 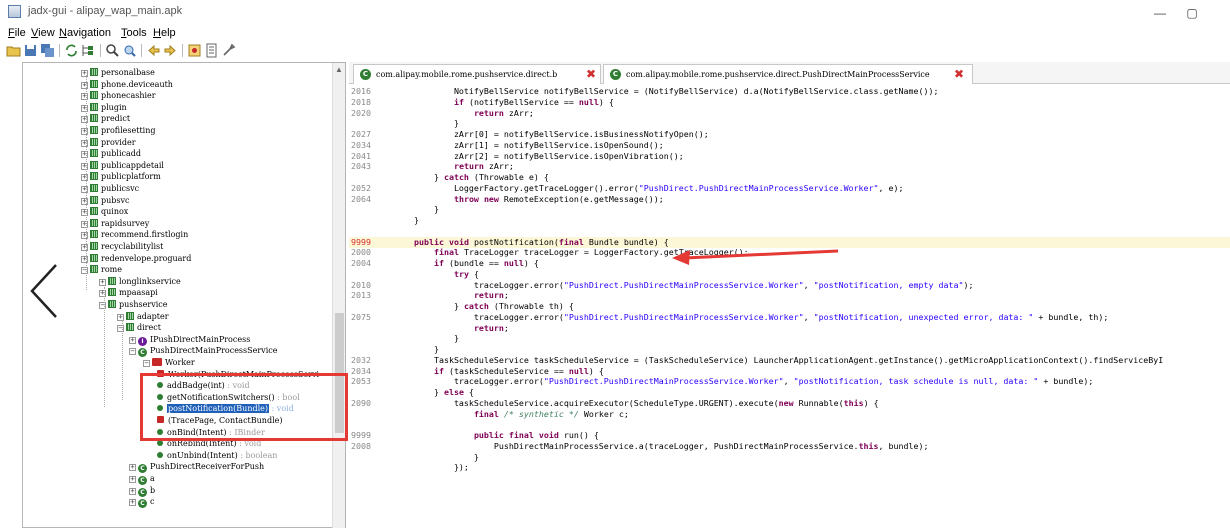 I want to click on scroll-up-icon: ▲, so click(x=339, y=69).